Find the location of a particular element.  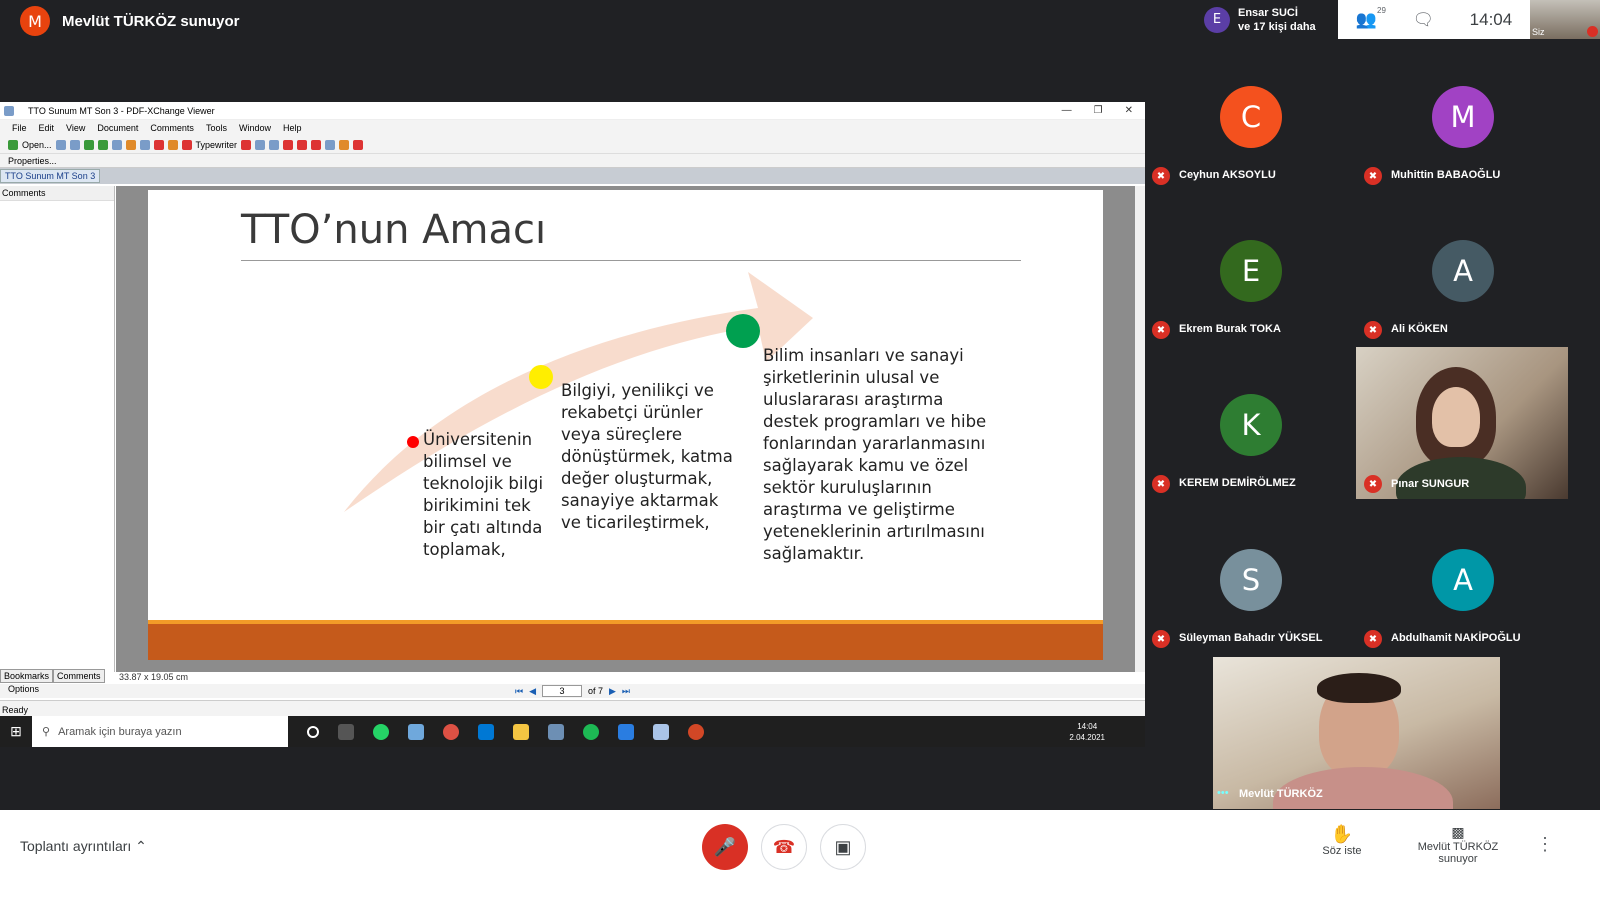

avatar: K is located at coordinates (1251, 425).